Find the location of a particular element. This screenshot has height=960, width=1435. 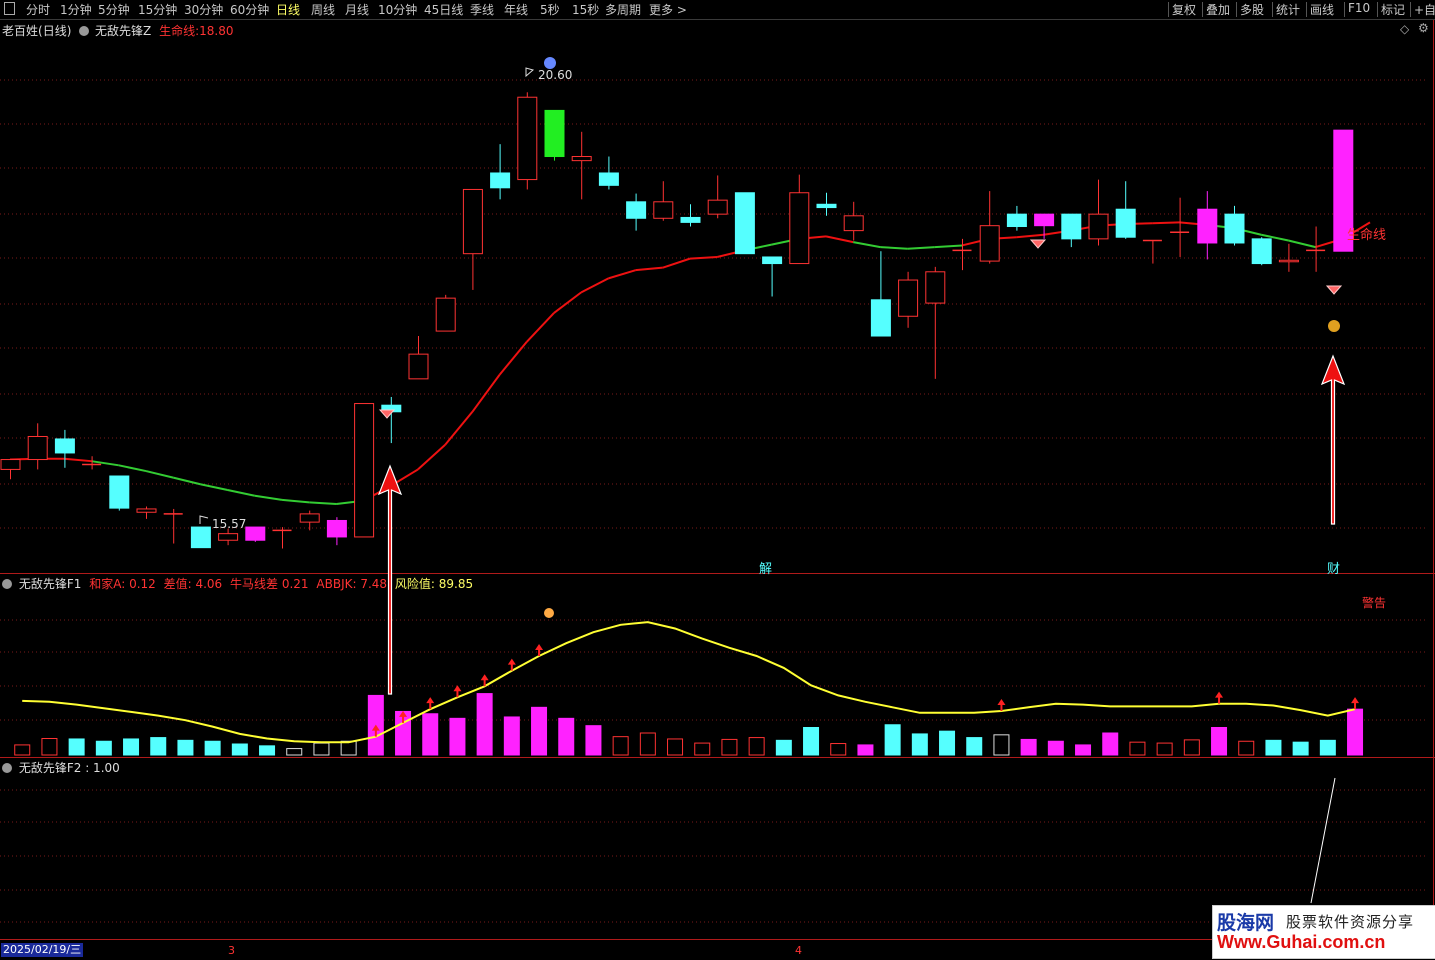

date-axis-label-3: 3 is located at coordinates (231, 950).